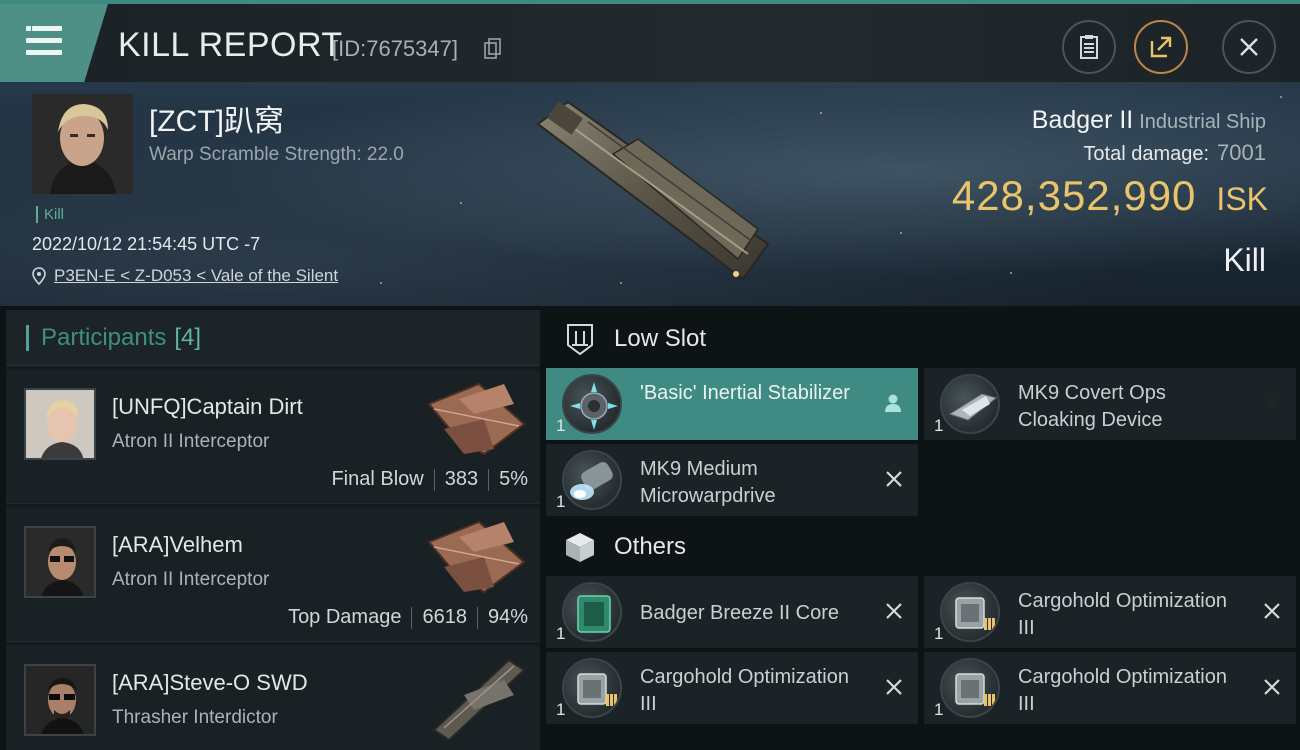 Image resolution: width=1300 pixels, height=750 pixels. I want to click on low-slot-header: Low Slot, so click(923, 339).